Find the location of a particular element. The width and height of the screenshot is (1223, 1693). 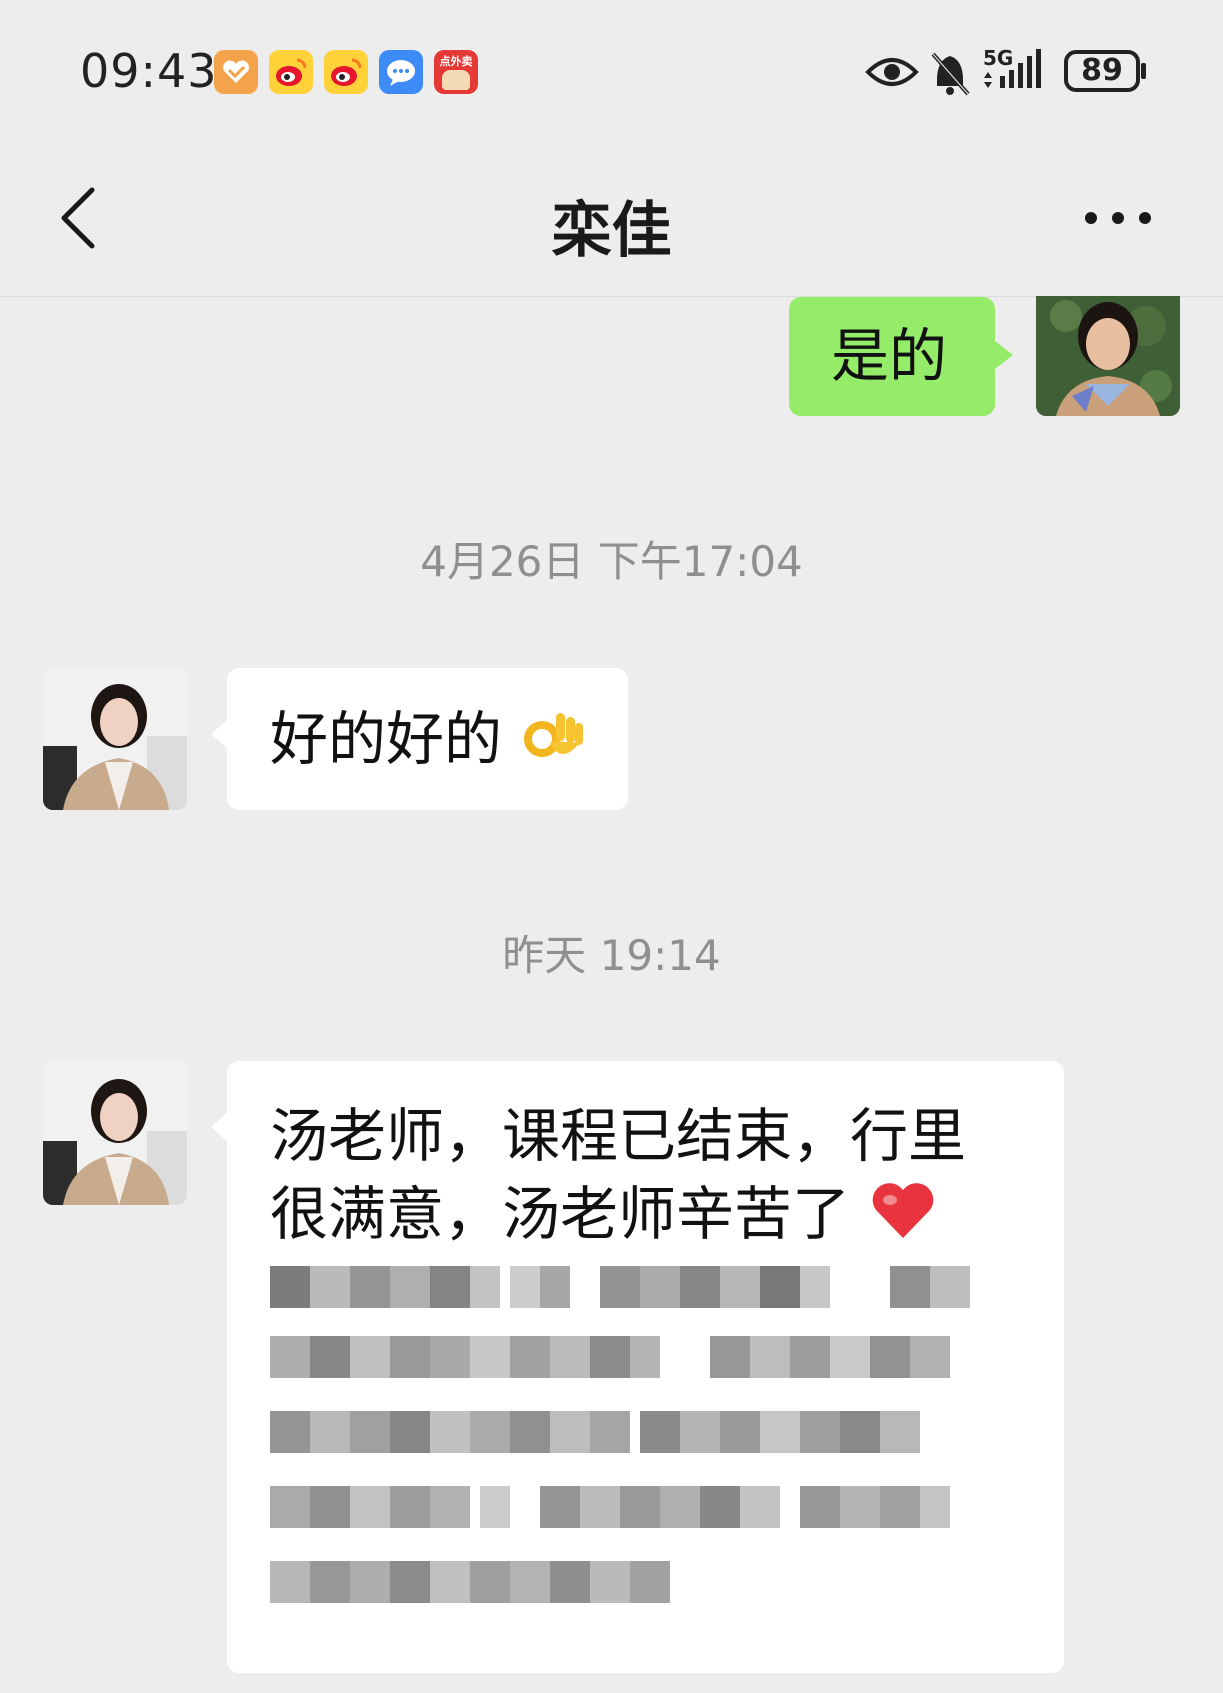

my-avatar is located at coordinates (1108, 356).